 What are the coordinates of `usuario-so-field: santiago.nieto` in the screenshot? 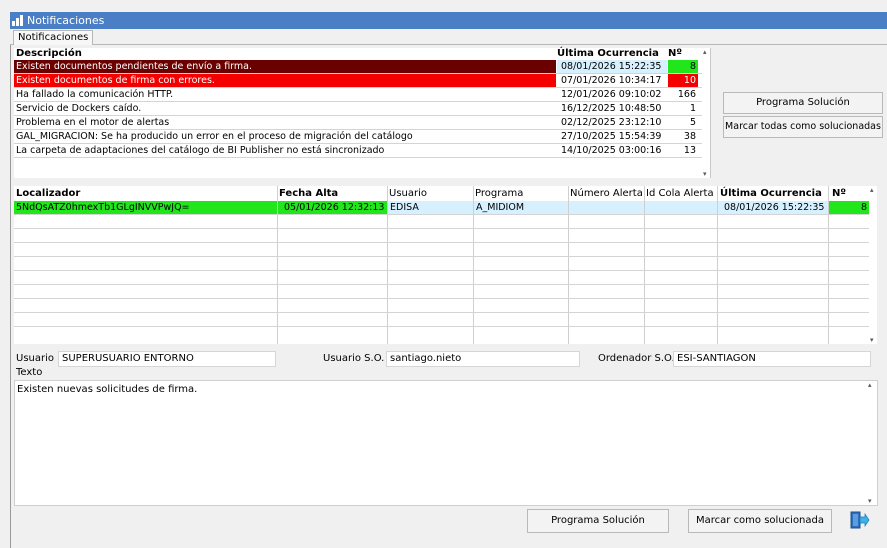 It's located at (483, 359).